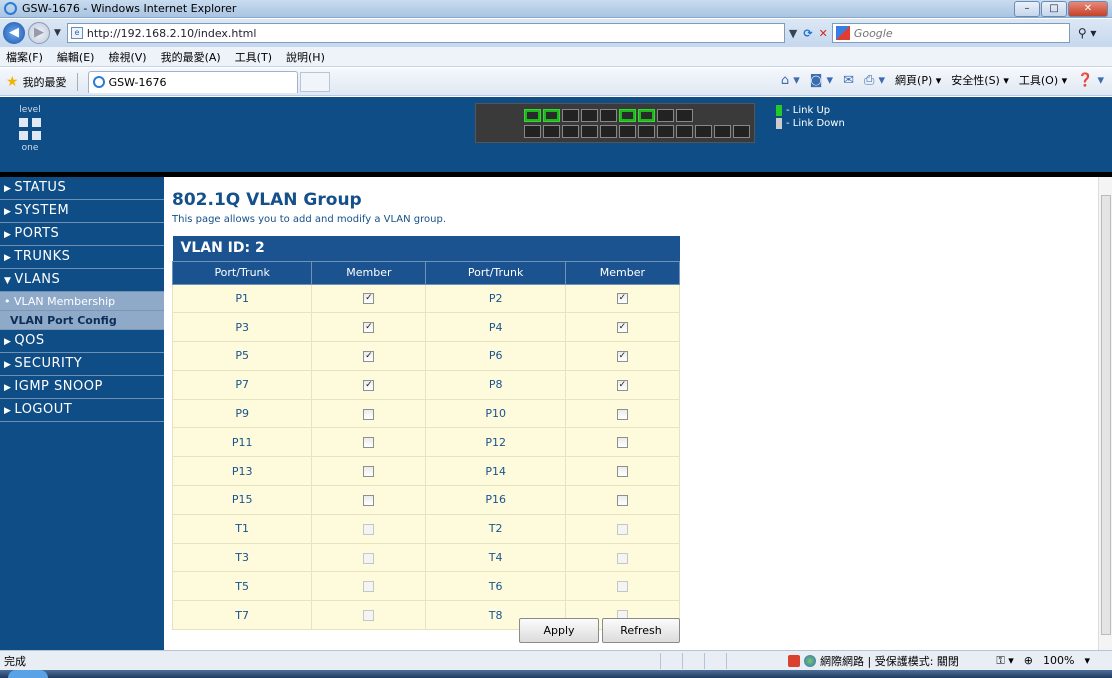 This screenshot has height=678, width=1112. I want to click on refresh-button: Refresh, so click(641, 630).